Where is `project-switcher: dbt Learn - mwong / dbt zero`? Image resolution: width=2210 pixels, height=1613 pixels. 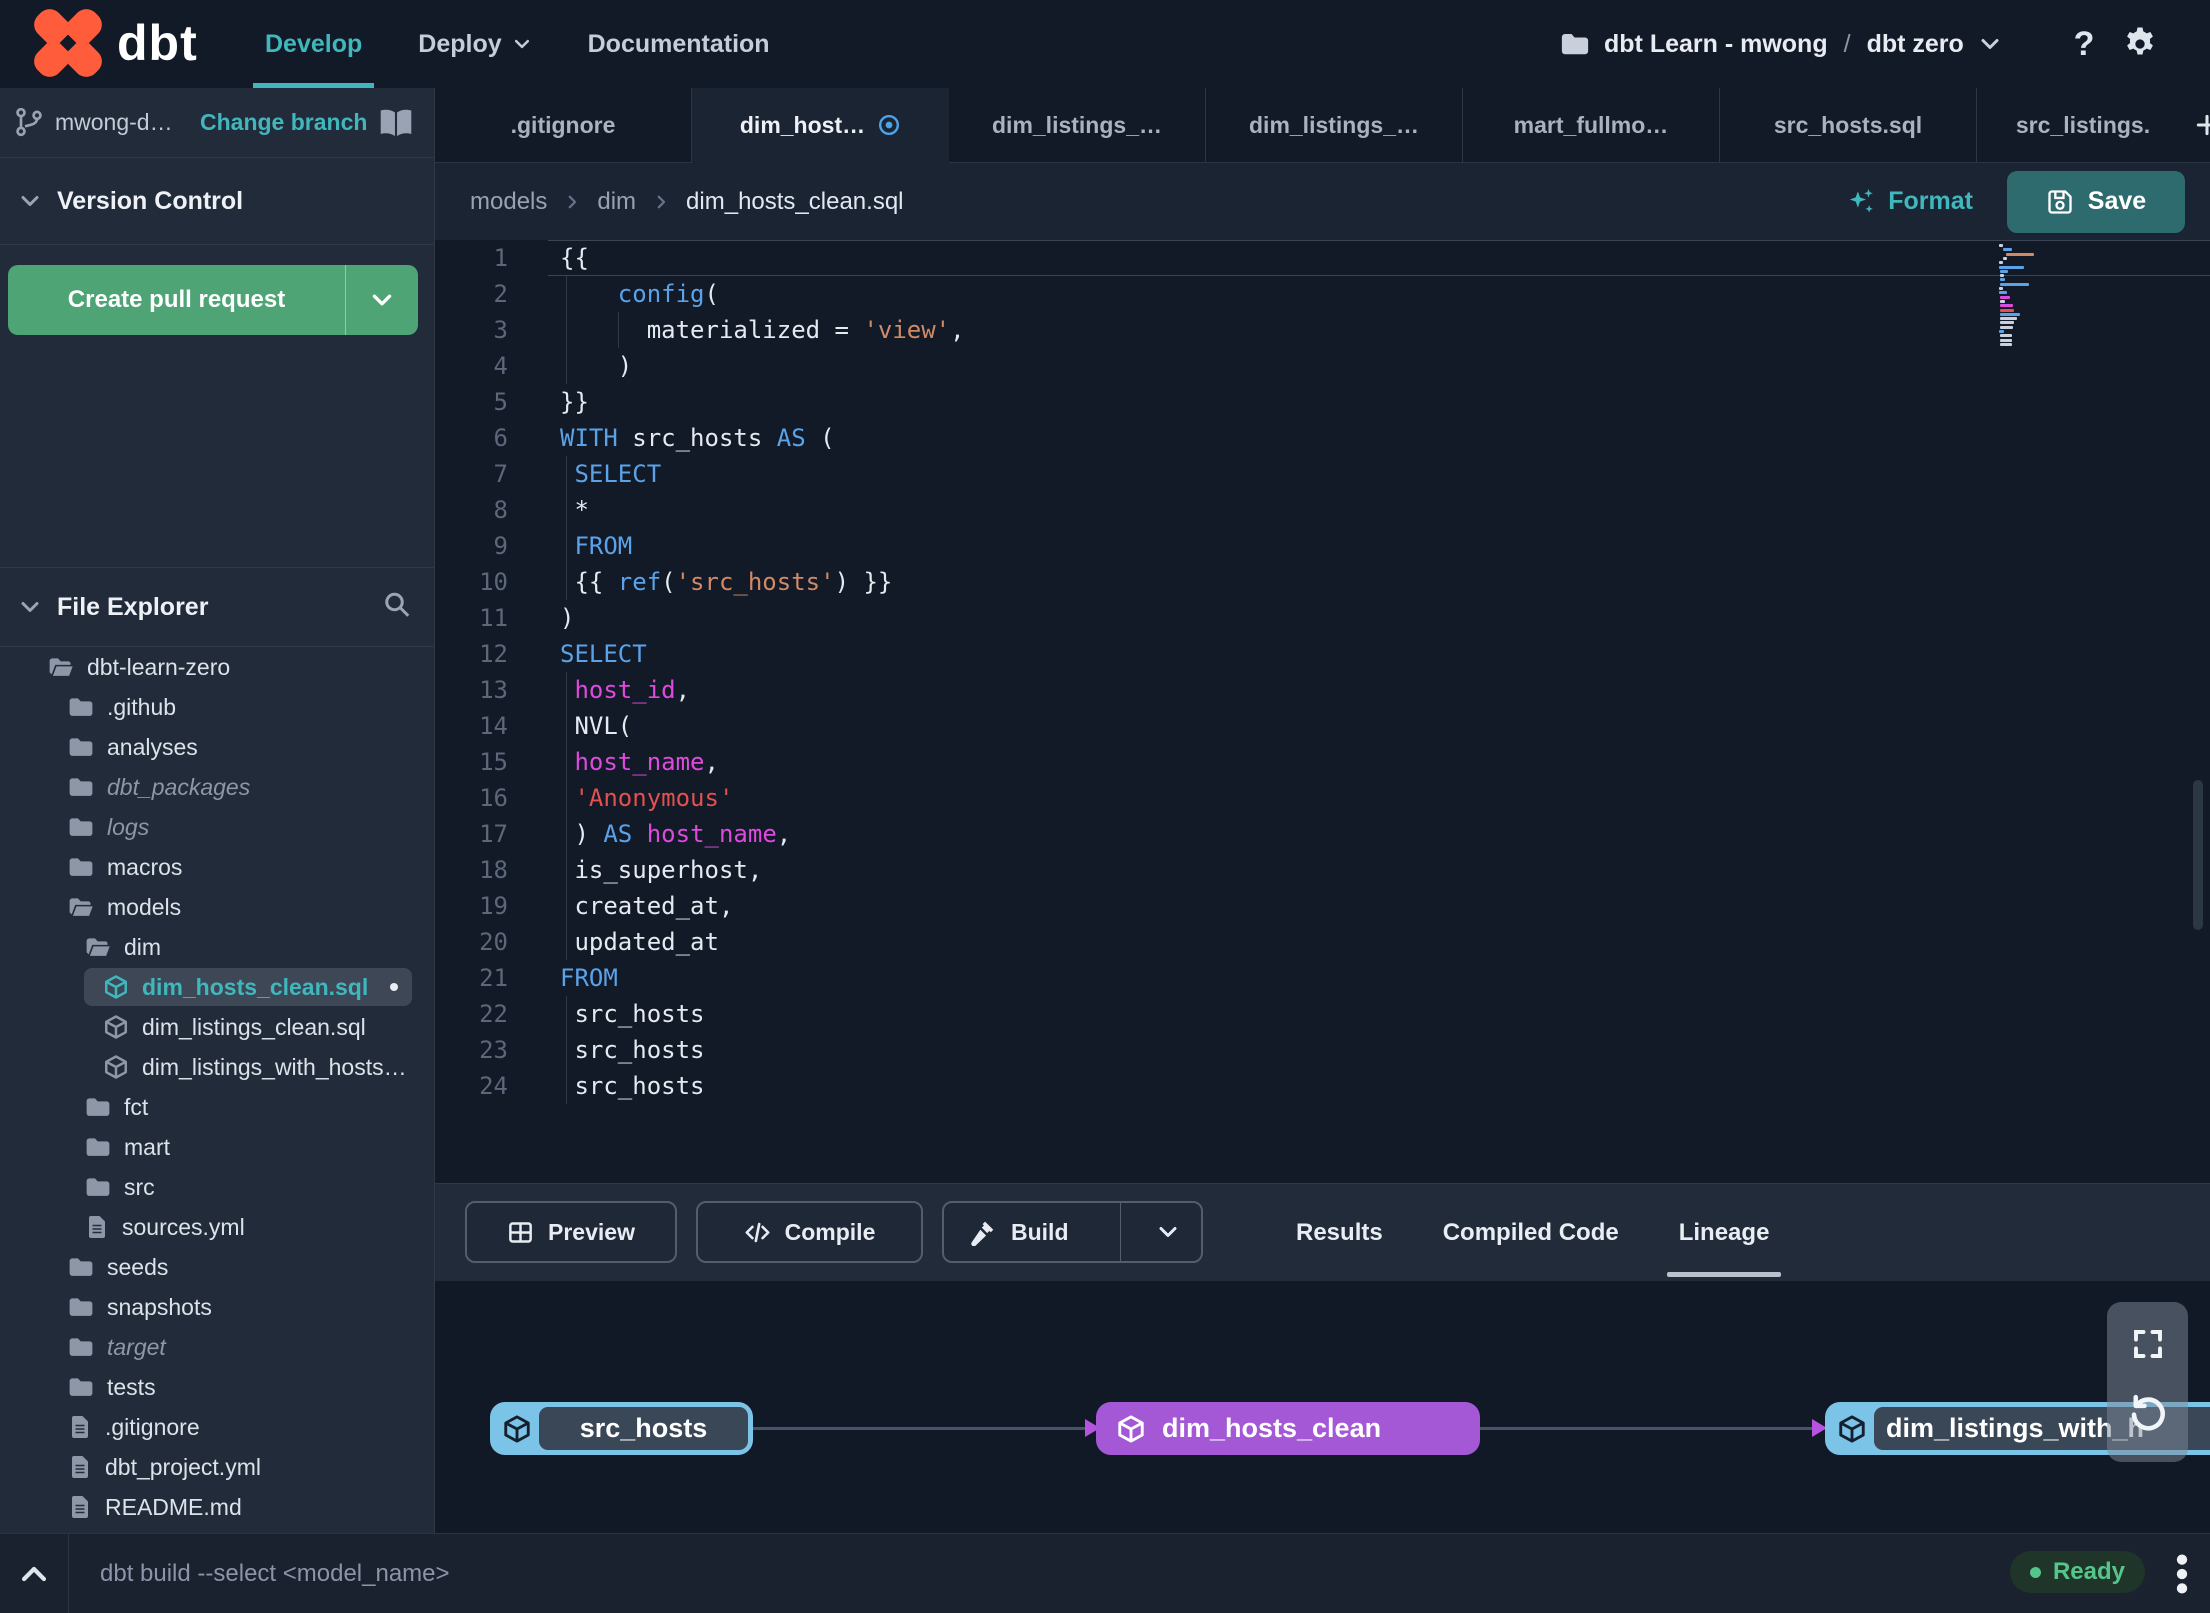 project-switcher: dbt Learn - mwong / dbt zero is located at coordinates (1781, 44).